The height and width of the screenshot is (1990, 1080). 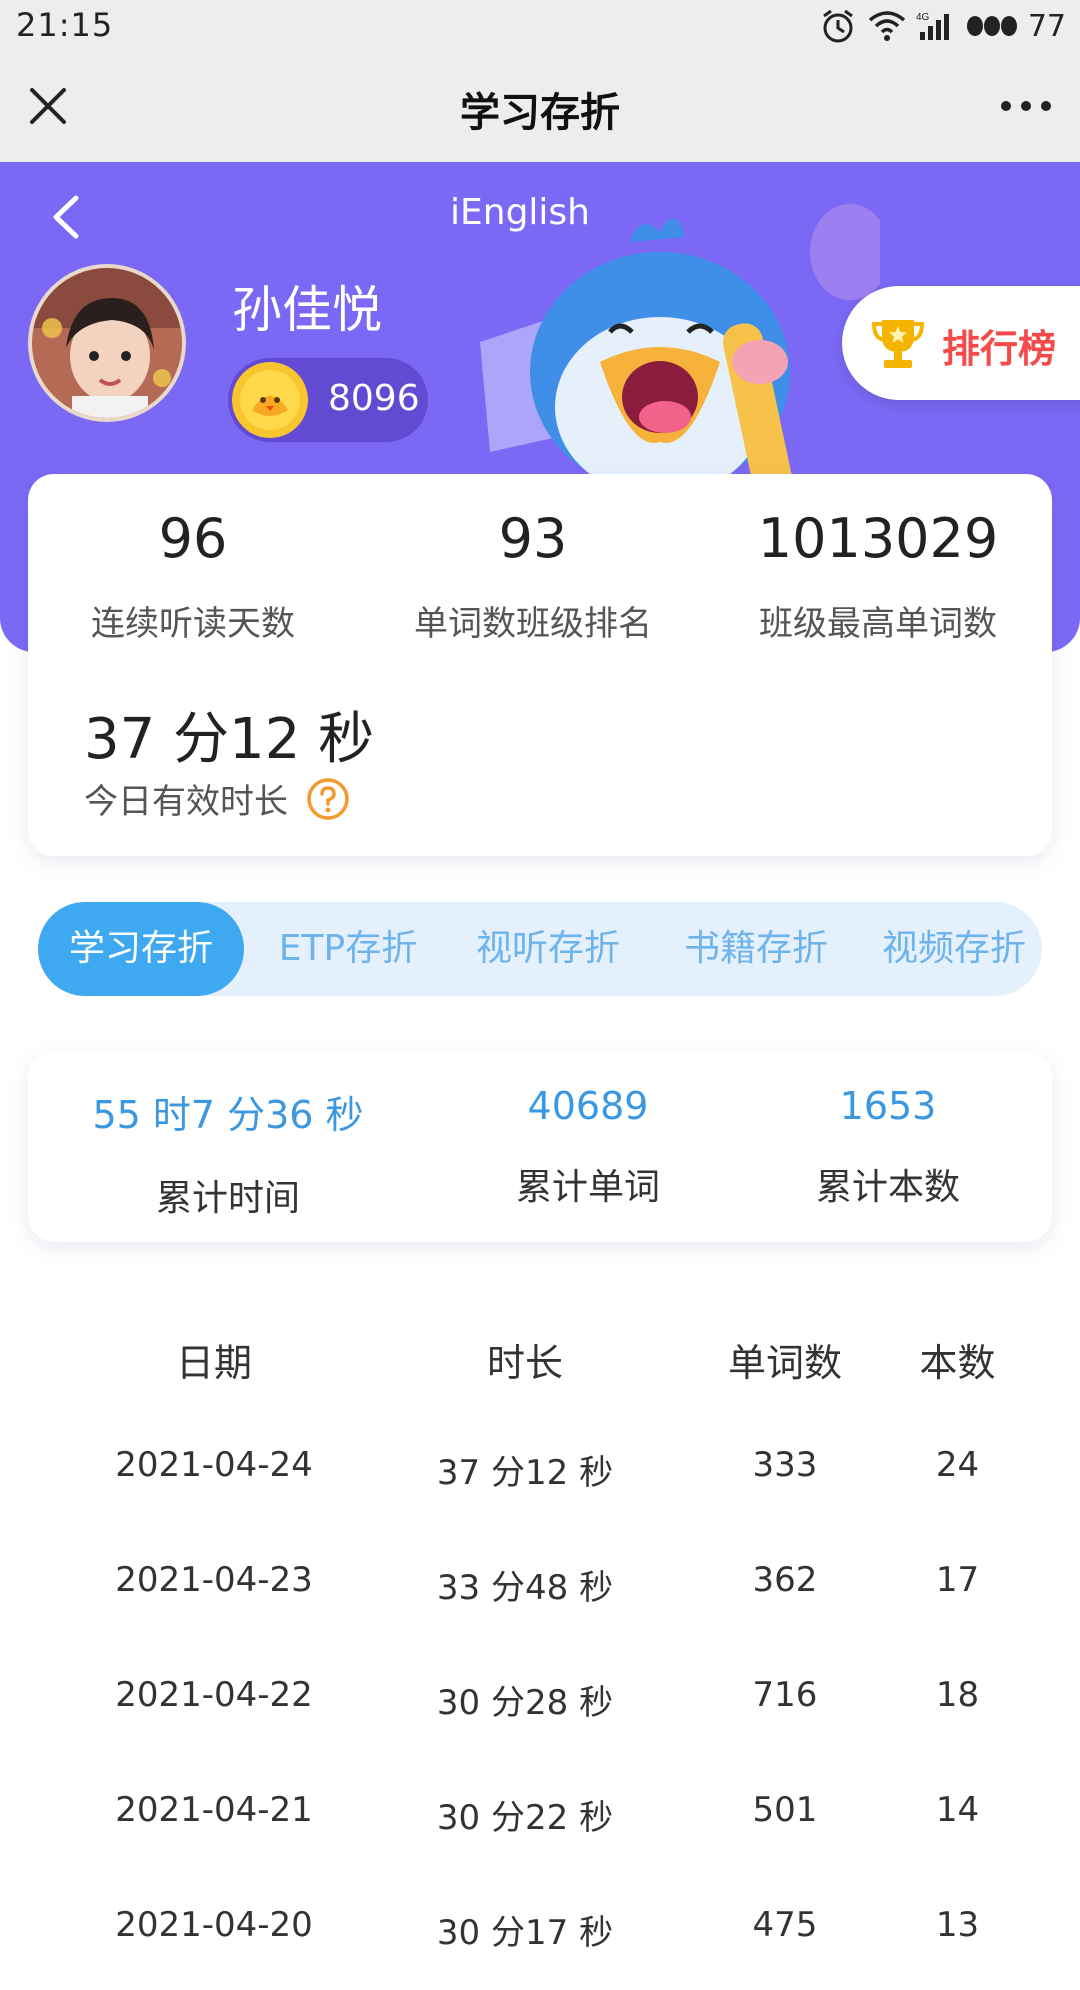 I want to click on cell-duration: 30 分17 秒, so click(x=525, y=1933).